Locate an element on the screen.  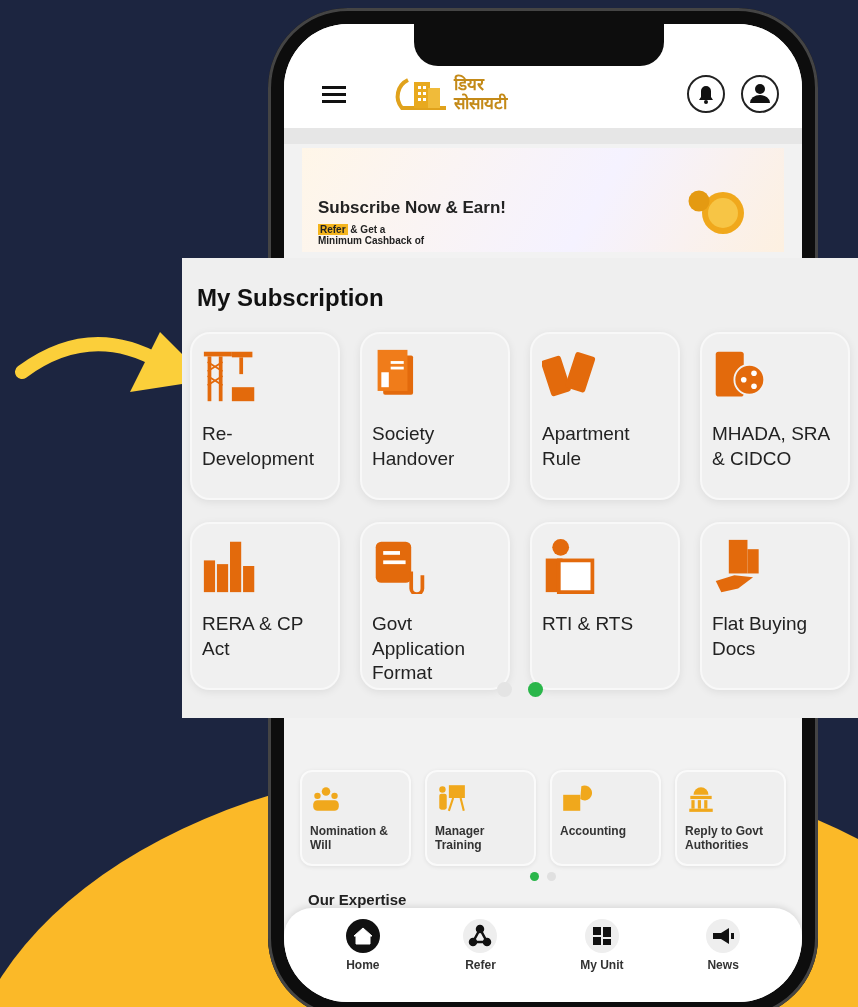
nav-tab: News is located at coordinates (723, 945).